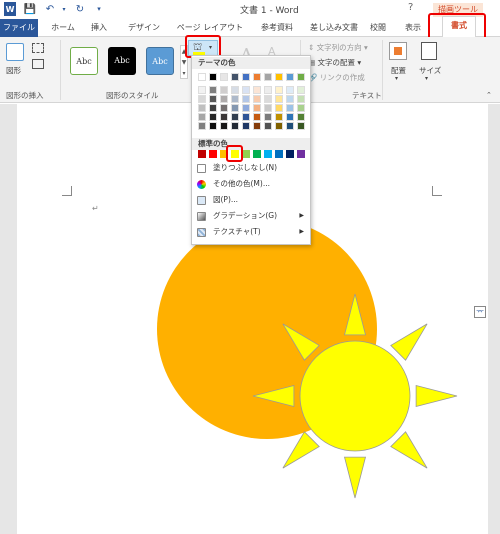 The height and width of the screenshot is (534, 500). I want to click on shape-style-1: Abc, so click(84, 61).